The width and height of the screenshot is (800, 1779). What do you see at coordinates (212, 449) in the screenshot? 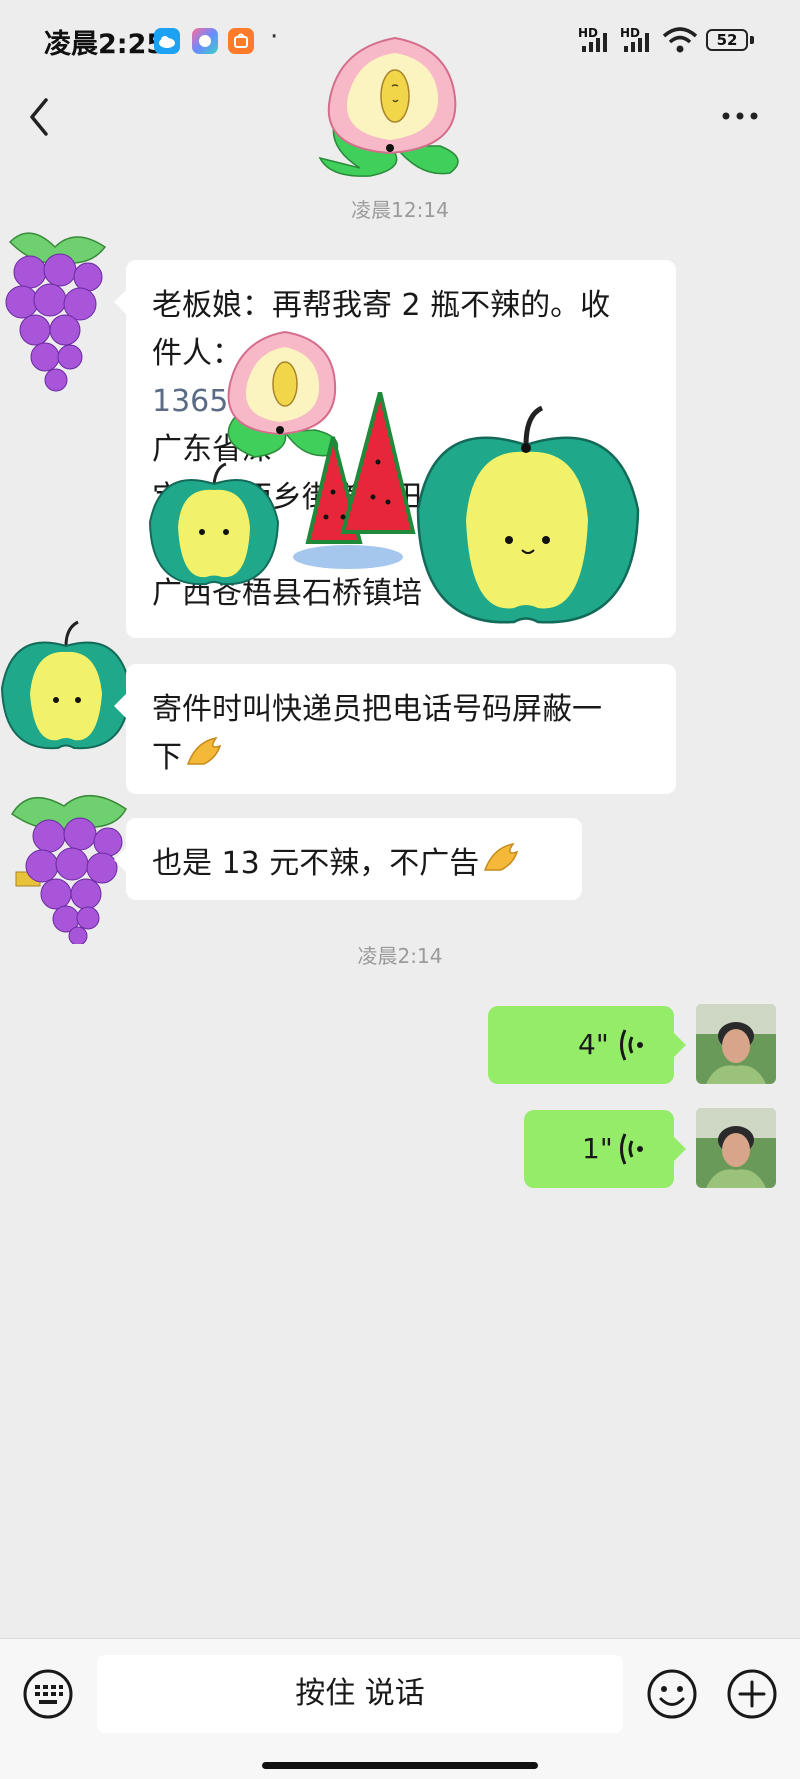
I see `msg1-line-4: 广东省深` at bounding box center [212, 449].